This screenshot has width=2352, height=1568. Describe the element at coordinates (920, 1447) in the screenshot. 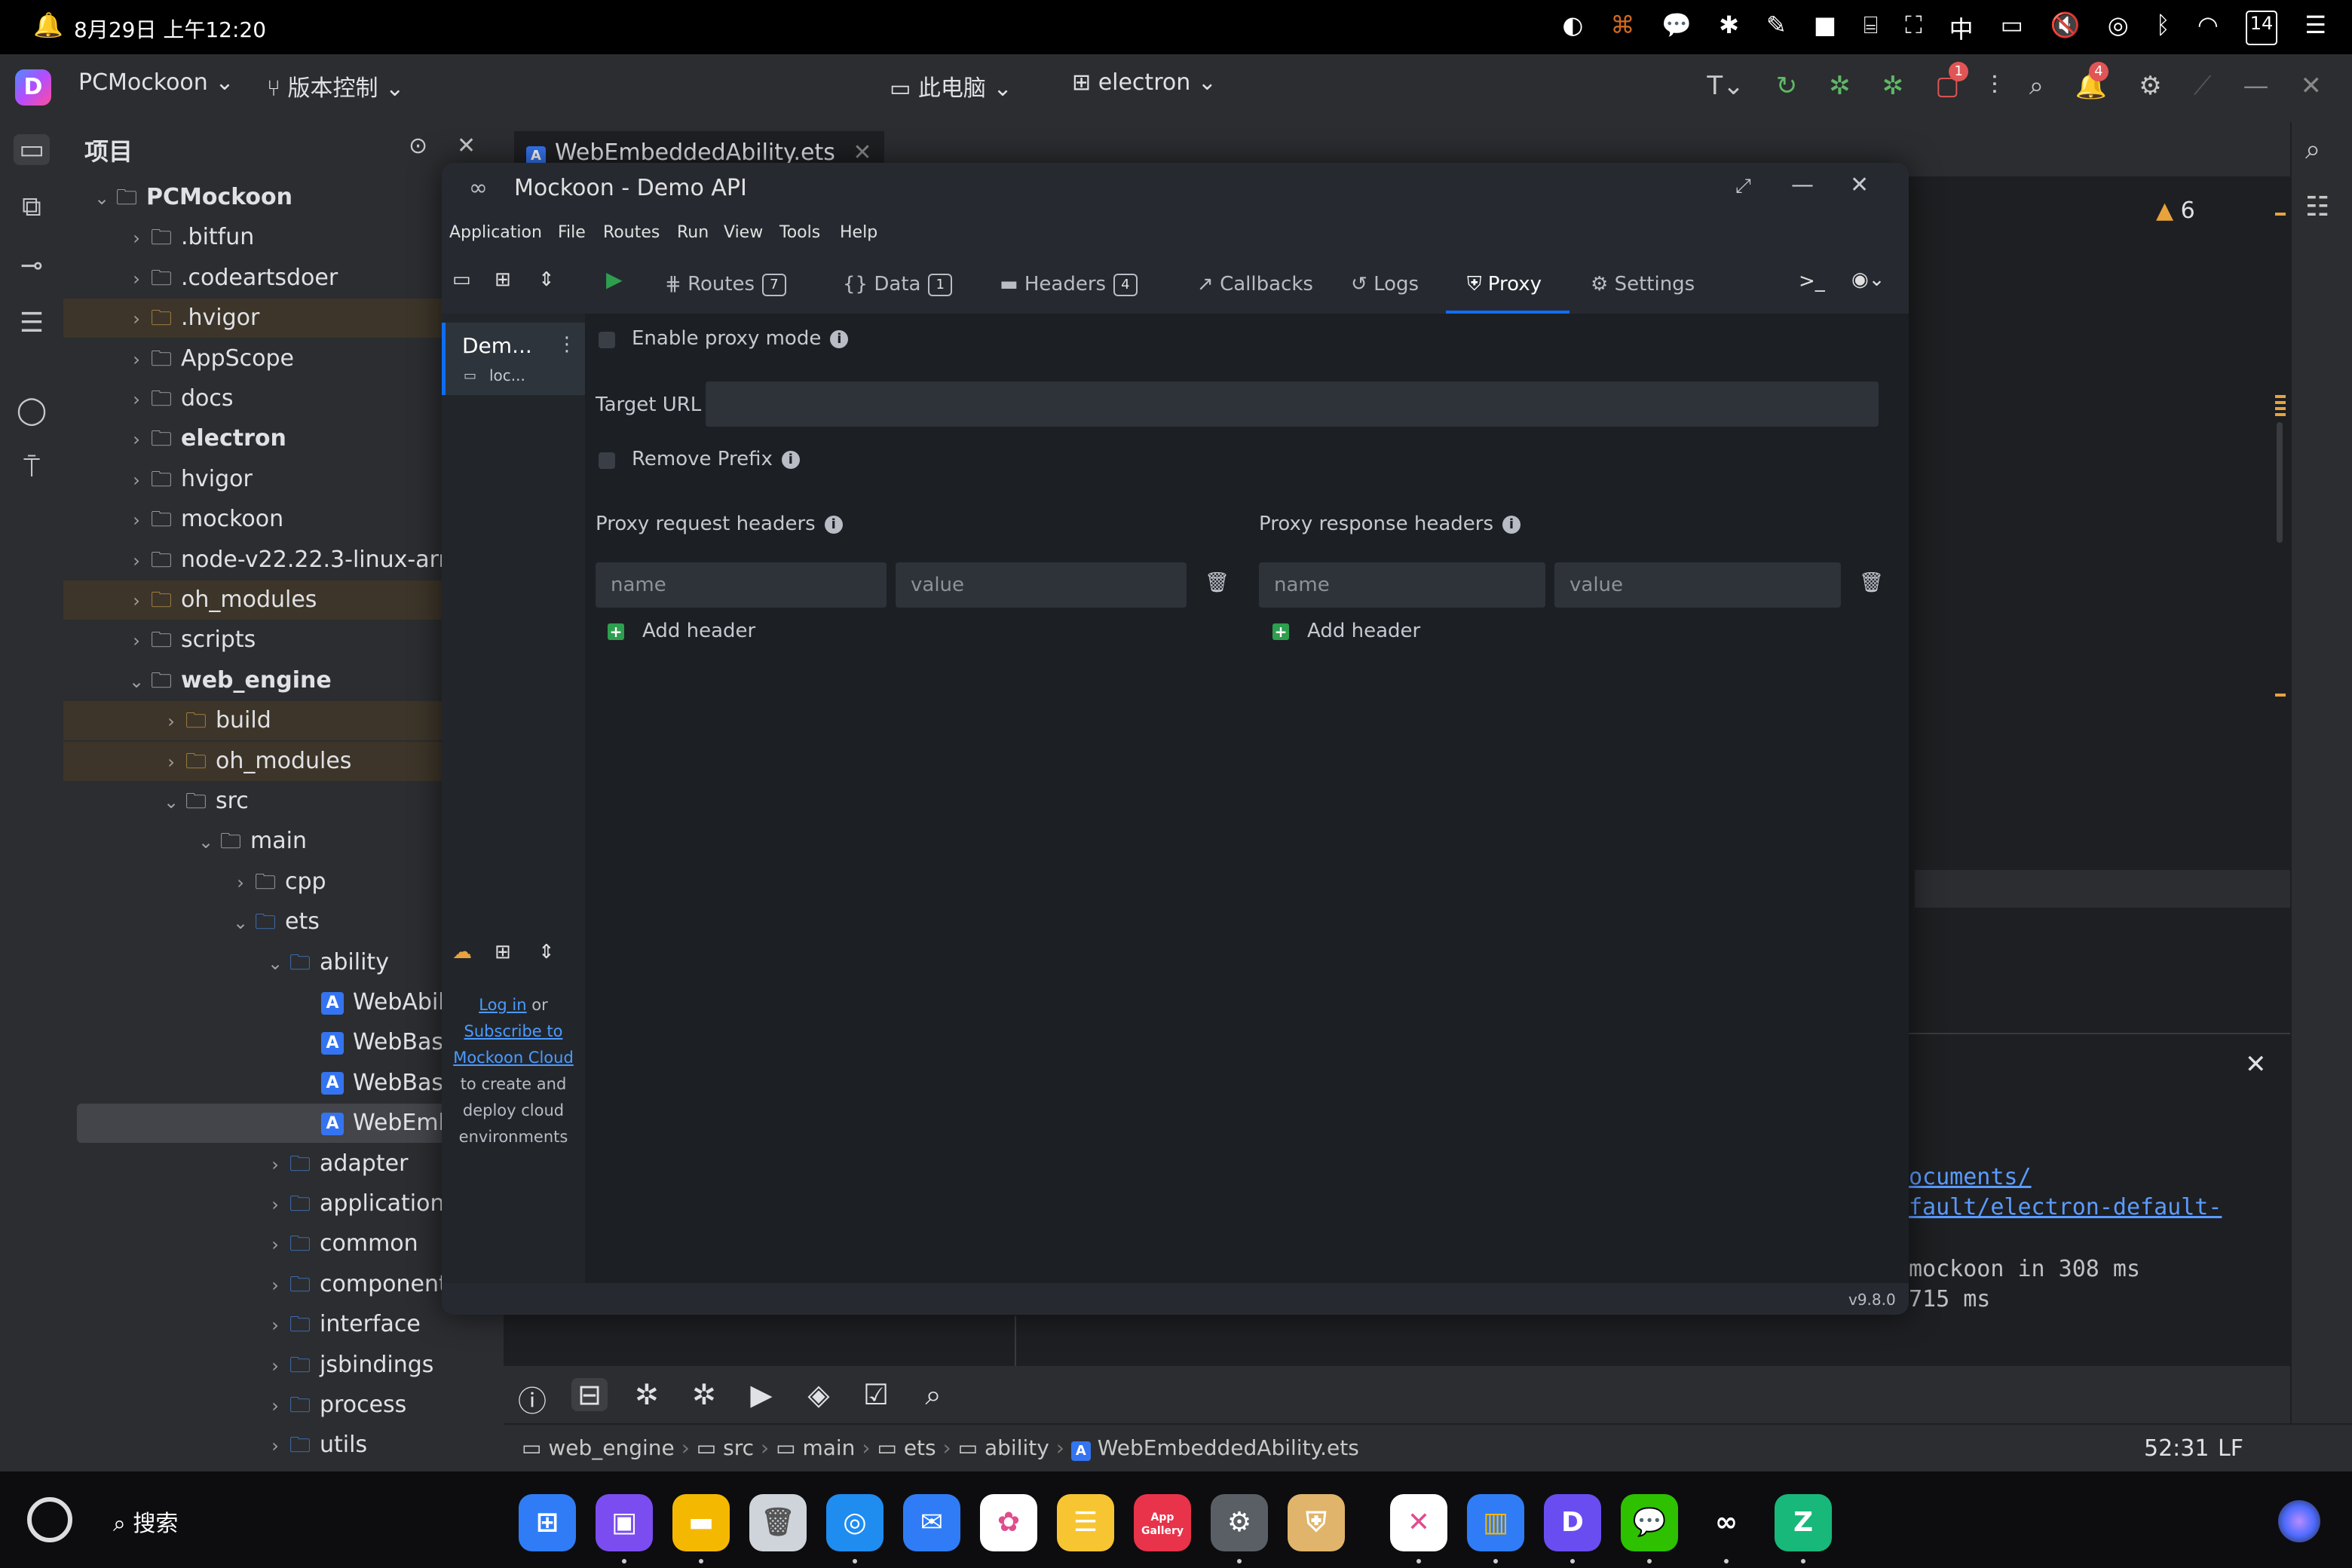

I see `breadcrumb-item: ets` at that location.